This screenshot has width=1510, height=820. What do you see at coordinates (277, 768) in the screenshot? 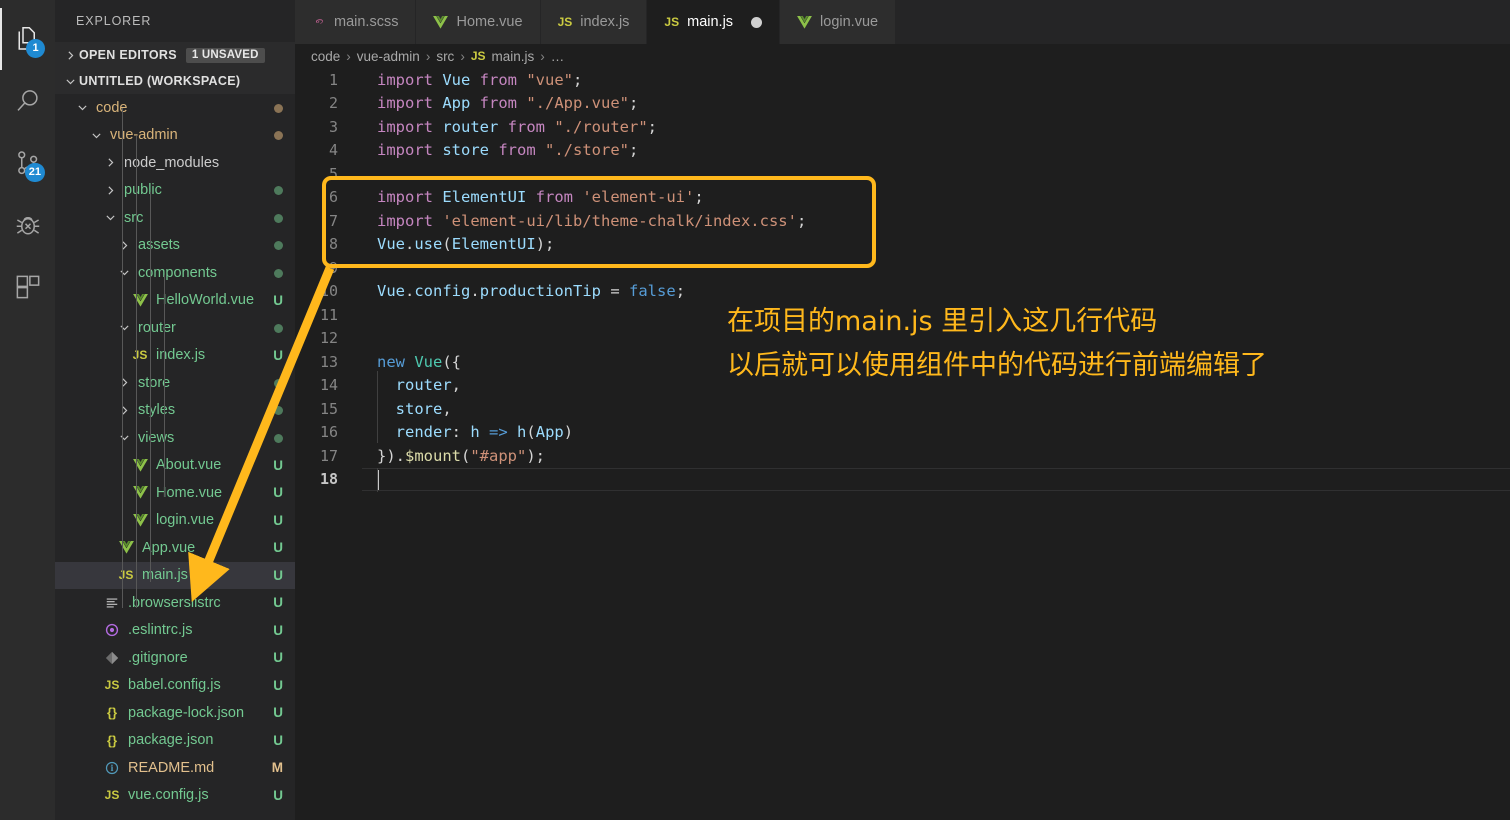
I see `git-status-badge: M` at bounding box center [277, 768].